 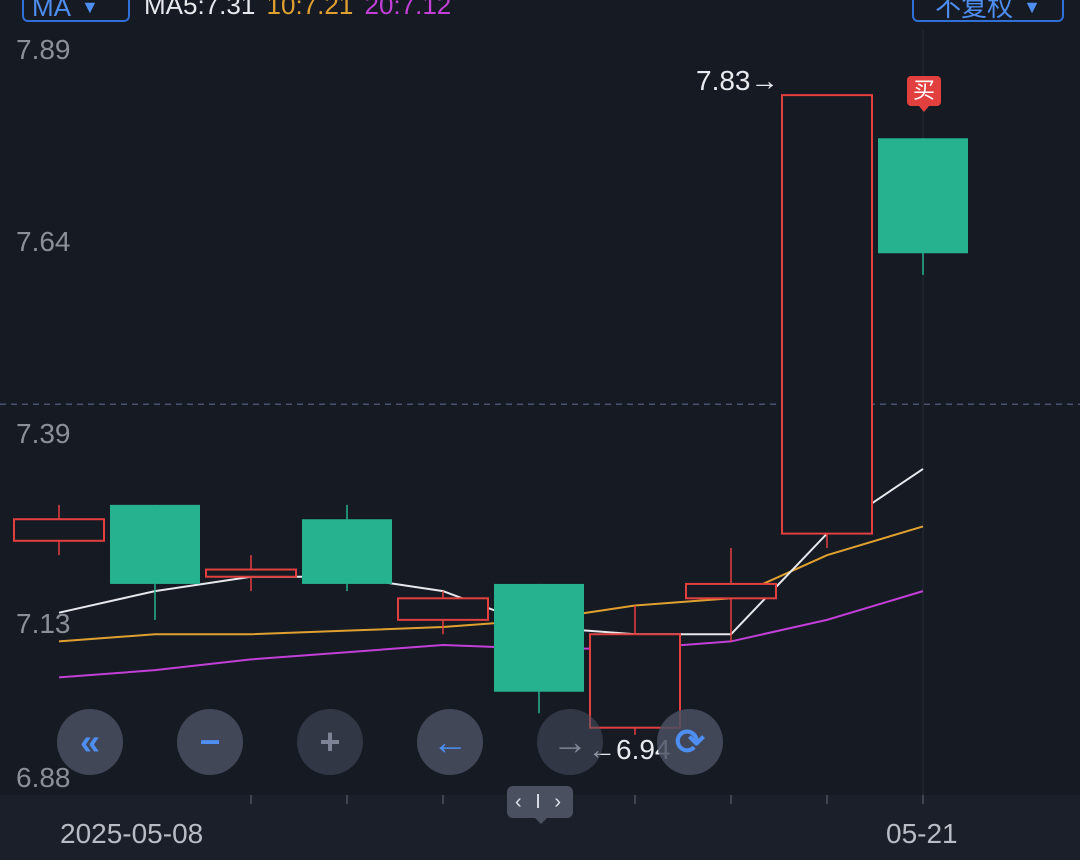 I want to click on minus-icon: −, so click(x=210, y=741).